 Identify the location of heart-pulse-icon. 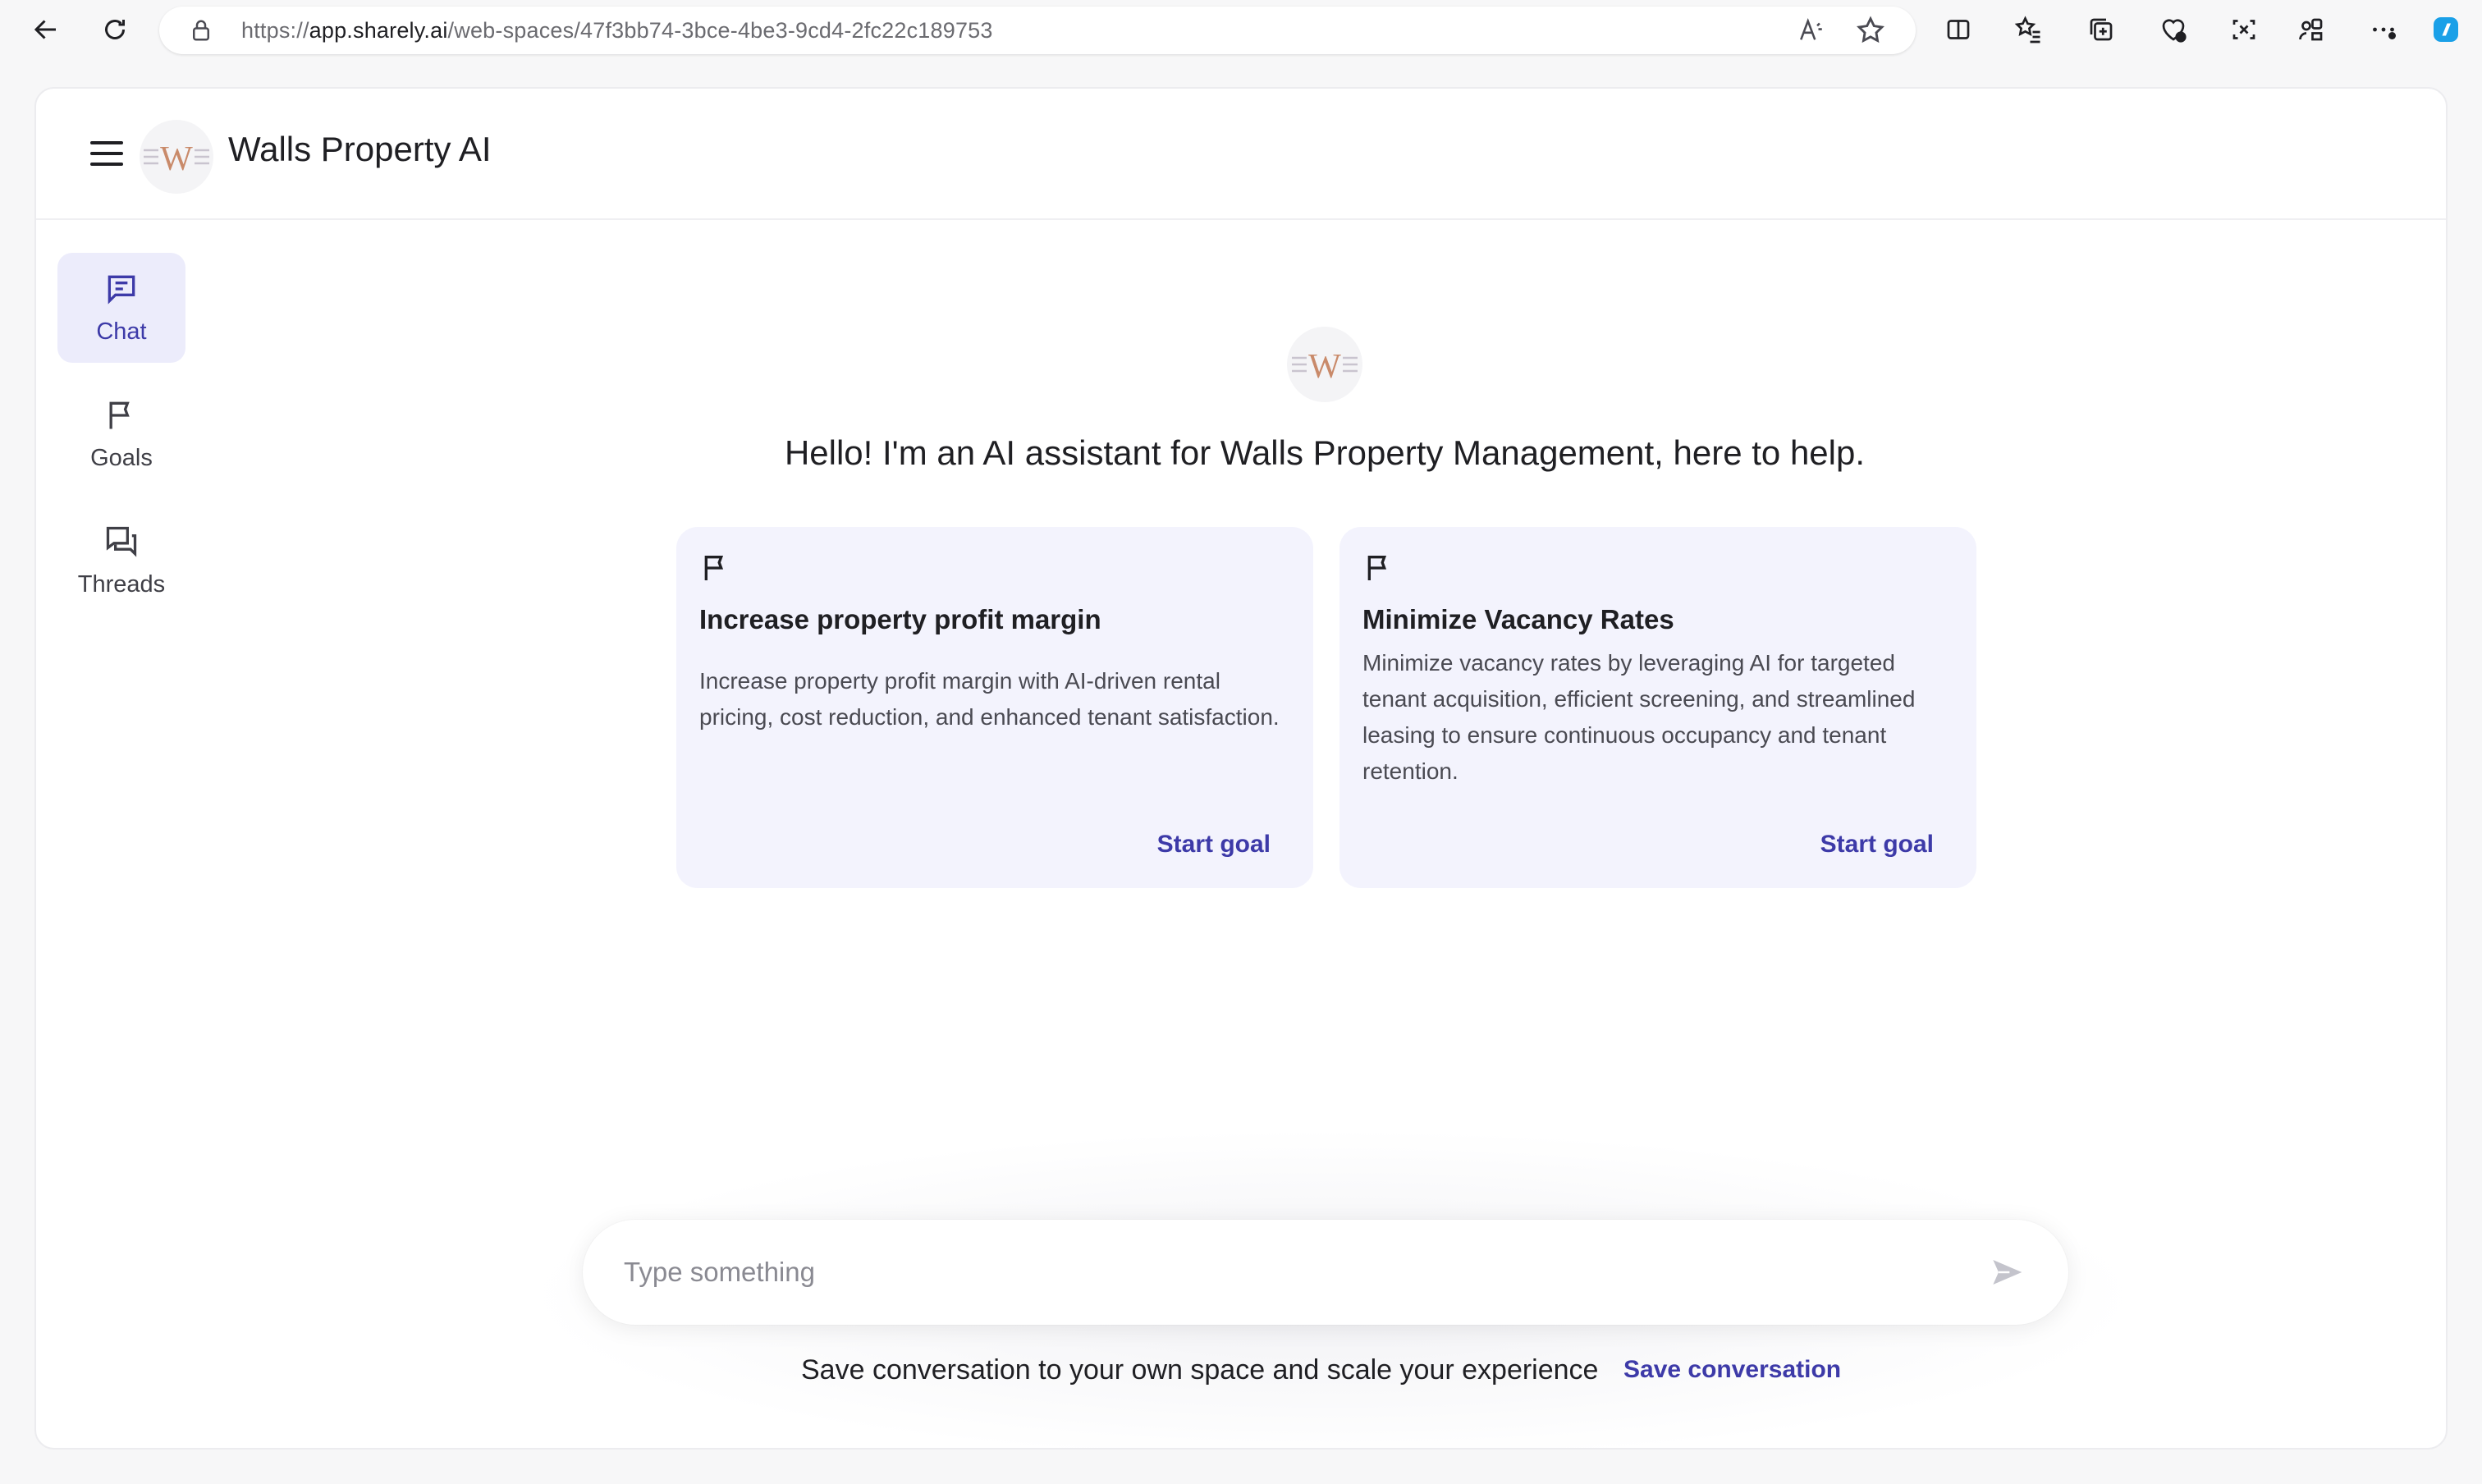
(2175, 31).